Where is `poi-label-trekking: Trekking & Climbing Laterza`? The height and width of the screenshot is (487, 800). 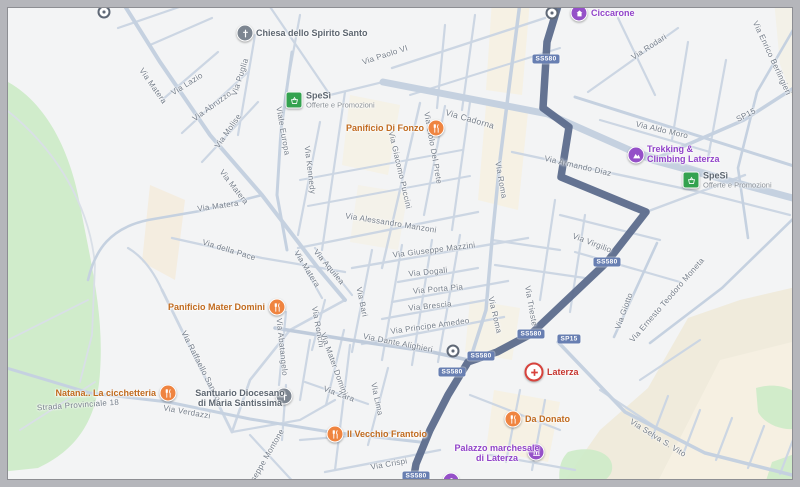
poi-label-trekking: Trekking & Climbing Laterza is located at coordinates (683, 154).